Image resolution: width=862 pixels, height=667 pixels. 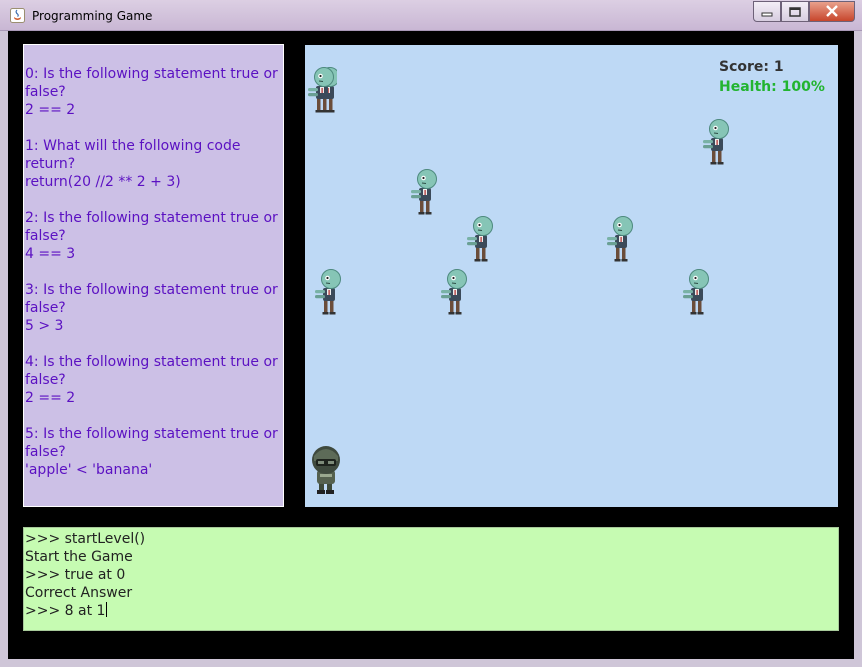 I want to click on minimize-button, so click(x=767, y=11).